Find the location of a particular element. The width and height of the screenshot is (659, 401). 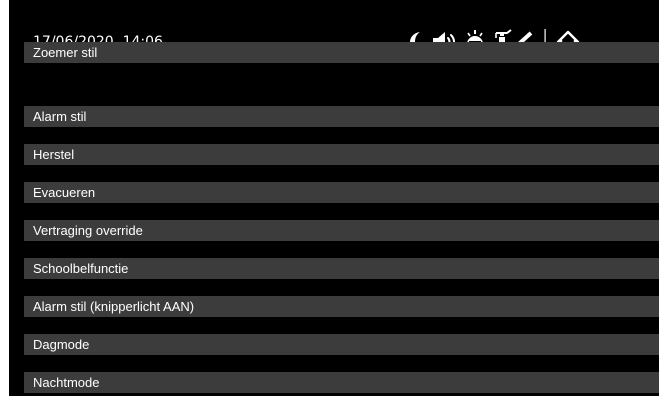

frame-border-bottom is located at coordinates (329, 398).